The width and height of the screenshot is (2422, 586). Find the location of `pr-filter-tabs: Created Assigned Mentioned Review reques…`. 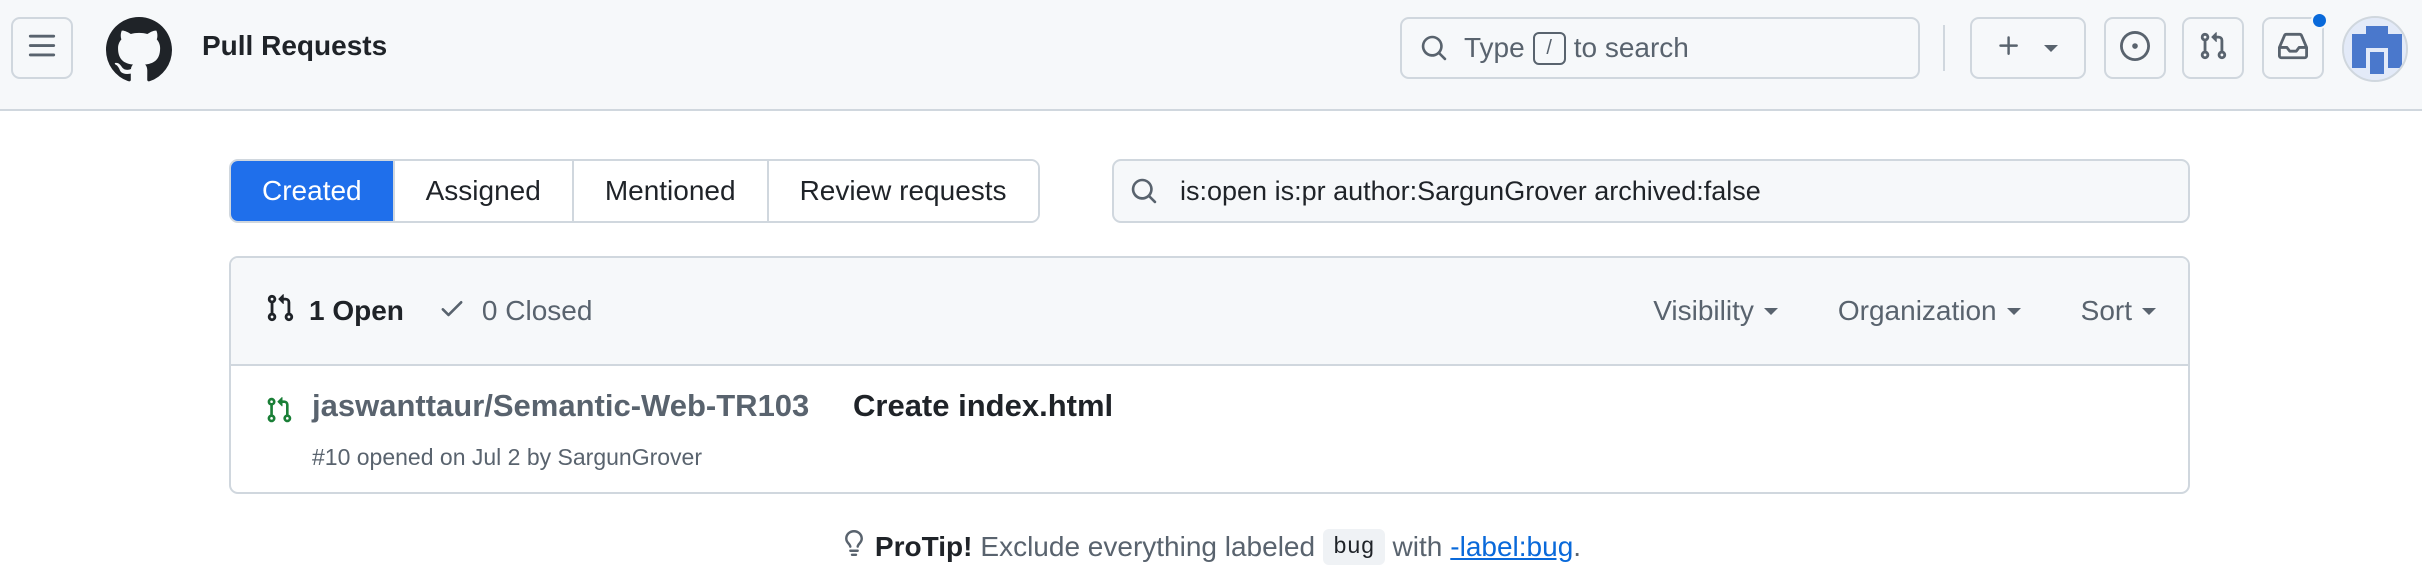

pr-filter-tabs: Created Assigned Mentioned Review reques… is located at coordinates (634, 191).